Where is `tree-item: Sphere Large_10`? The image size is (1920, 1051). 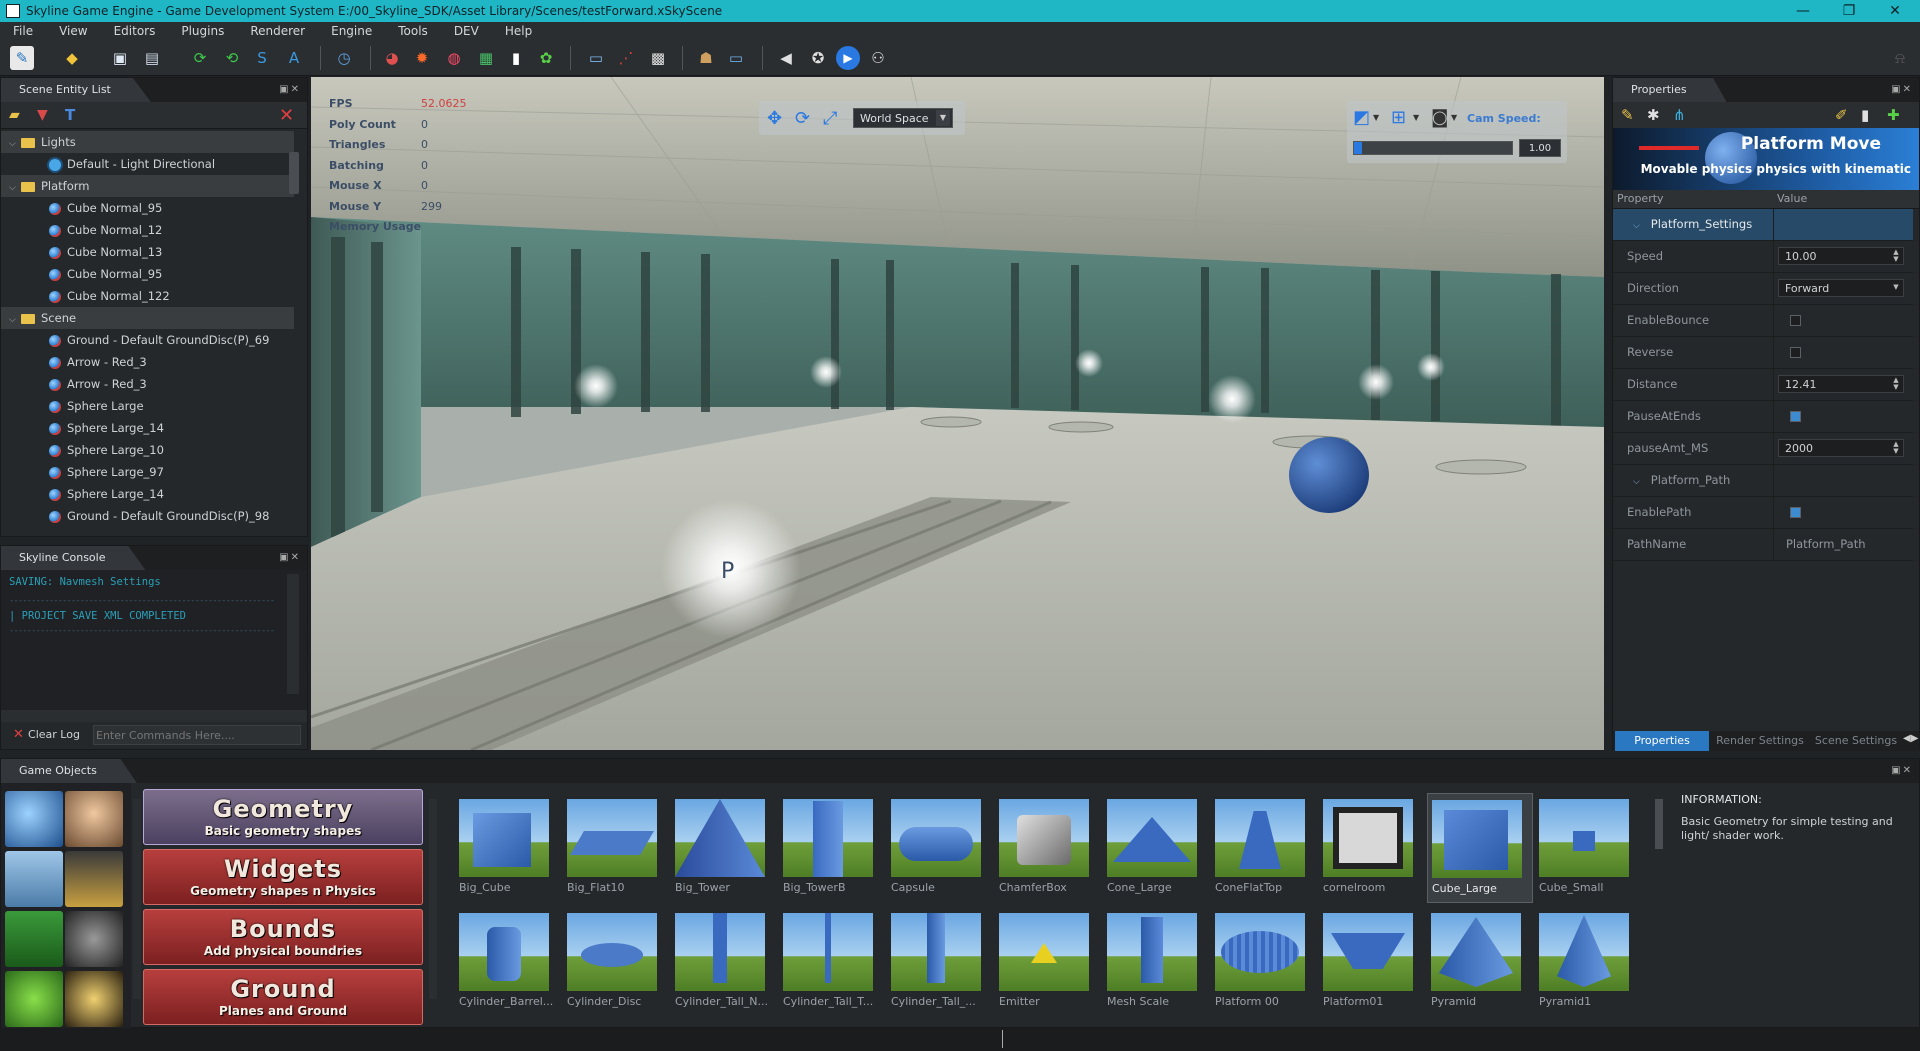 tree-item: Sphere Large_10 is located at coordinates (82, 450).